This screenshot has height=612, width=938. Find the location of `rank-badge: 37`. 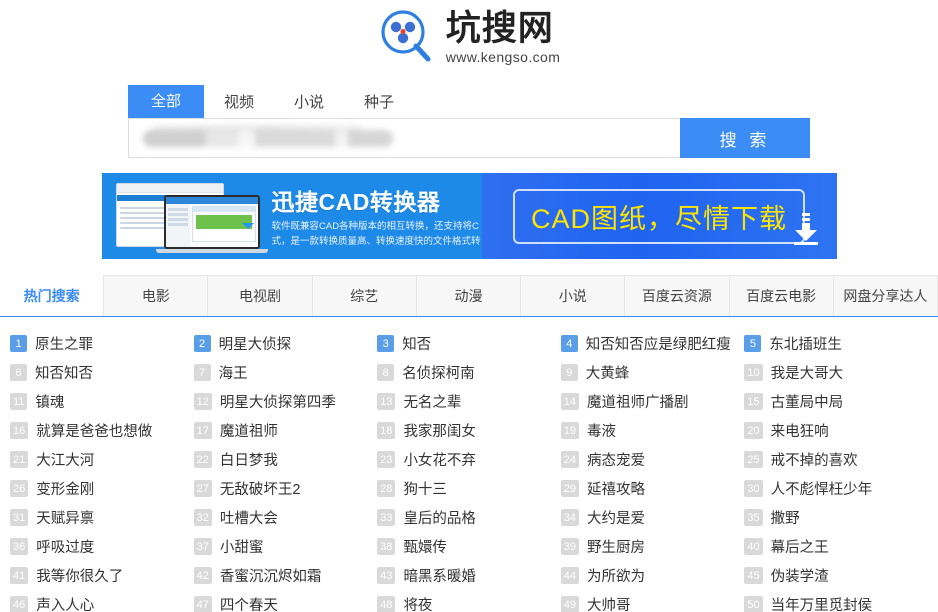

rank-badge: 37 is located at coordinates (202, 546).